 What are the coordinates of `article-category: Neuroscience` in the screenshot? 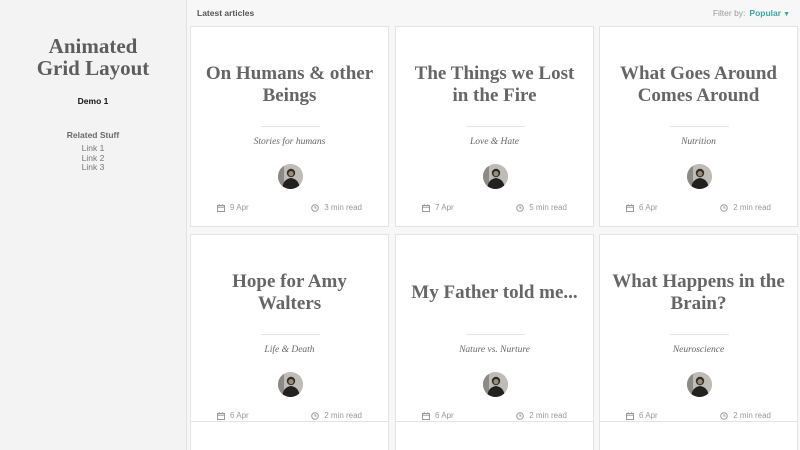 It's located at (698, 350).